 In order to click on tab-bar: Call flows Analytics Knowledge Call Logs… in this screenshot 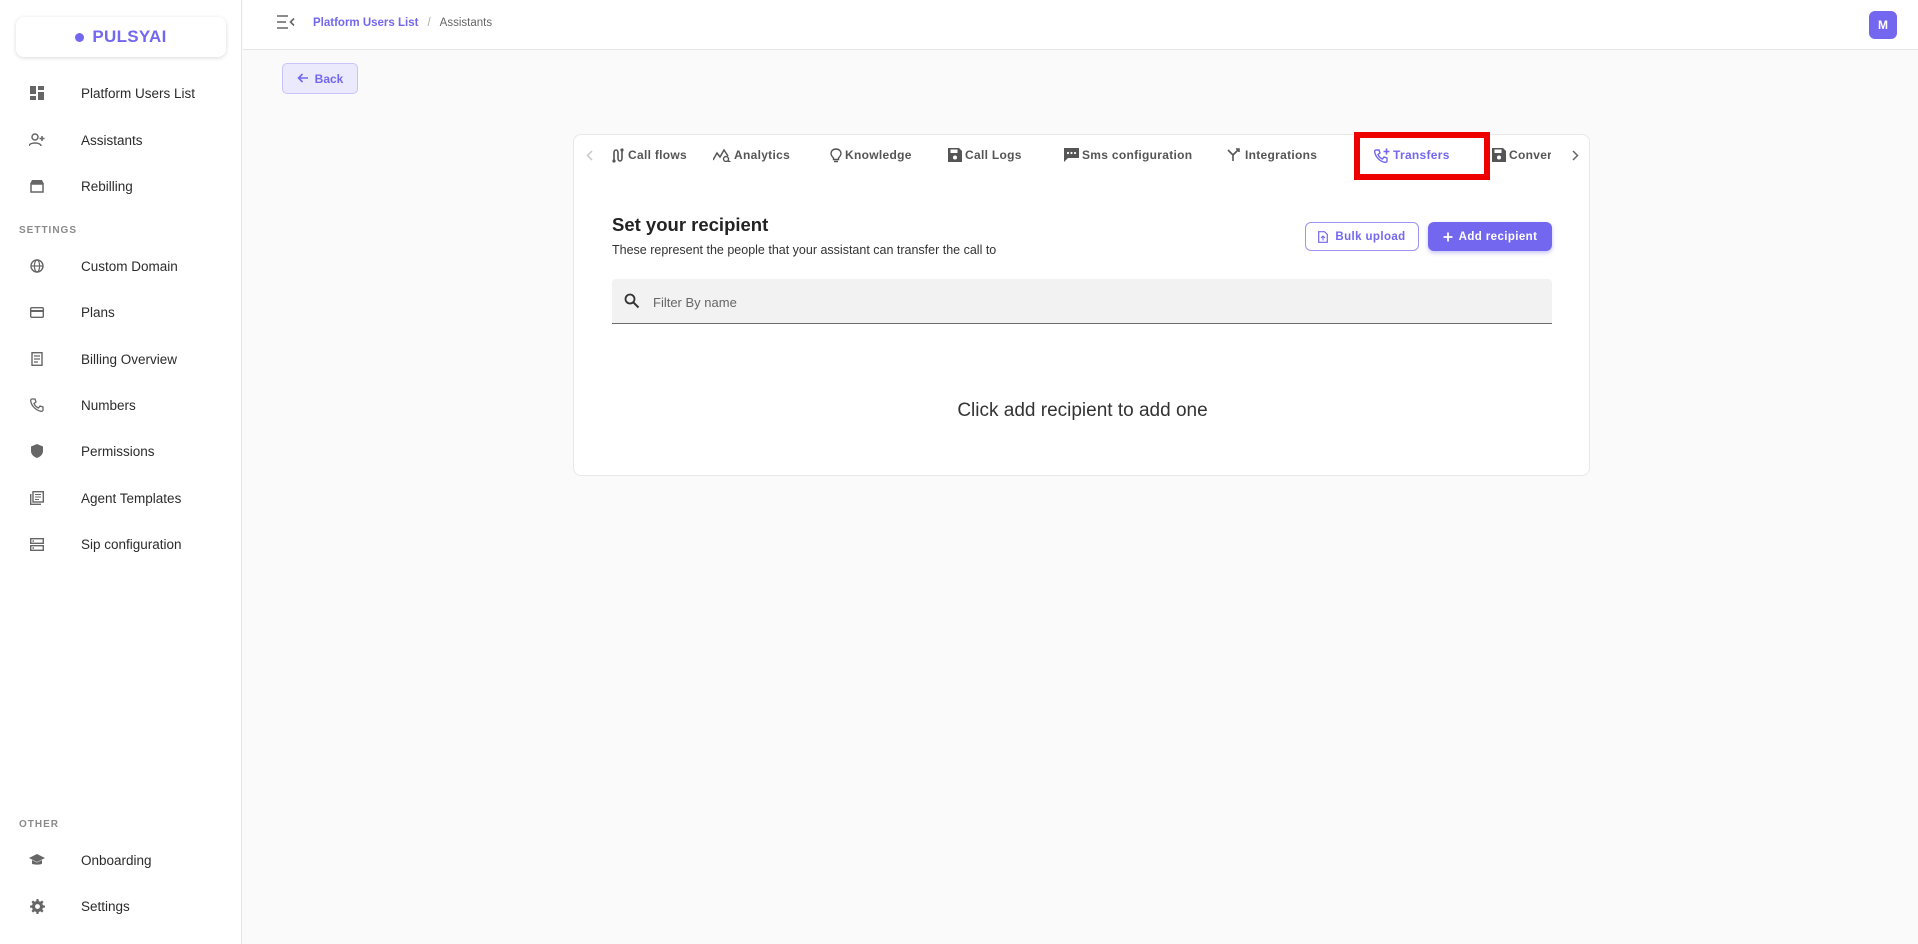, I will do `click(1082, 156)`.